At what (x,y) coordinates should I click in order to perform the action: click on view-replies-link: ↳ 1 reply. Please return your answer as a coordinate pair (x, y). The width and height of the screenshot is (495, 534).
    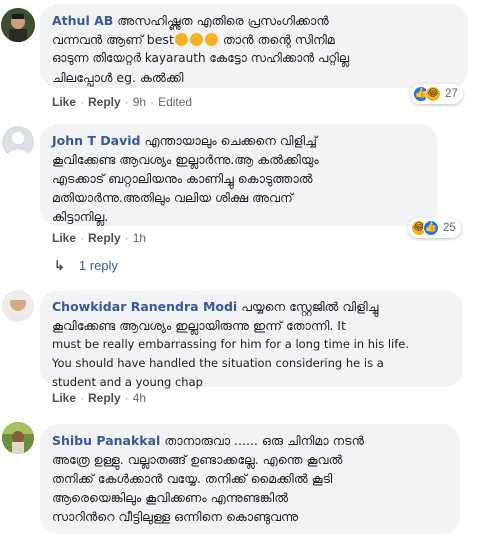
    Looking at the image, I should click on (86, 266).